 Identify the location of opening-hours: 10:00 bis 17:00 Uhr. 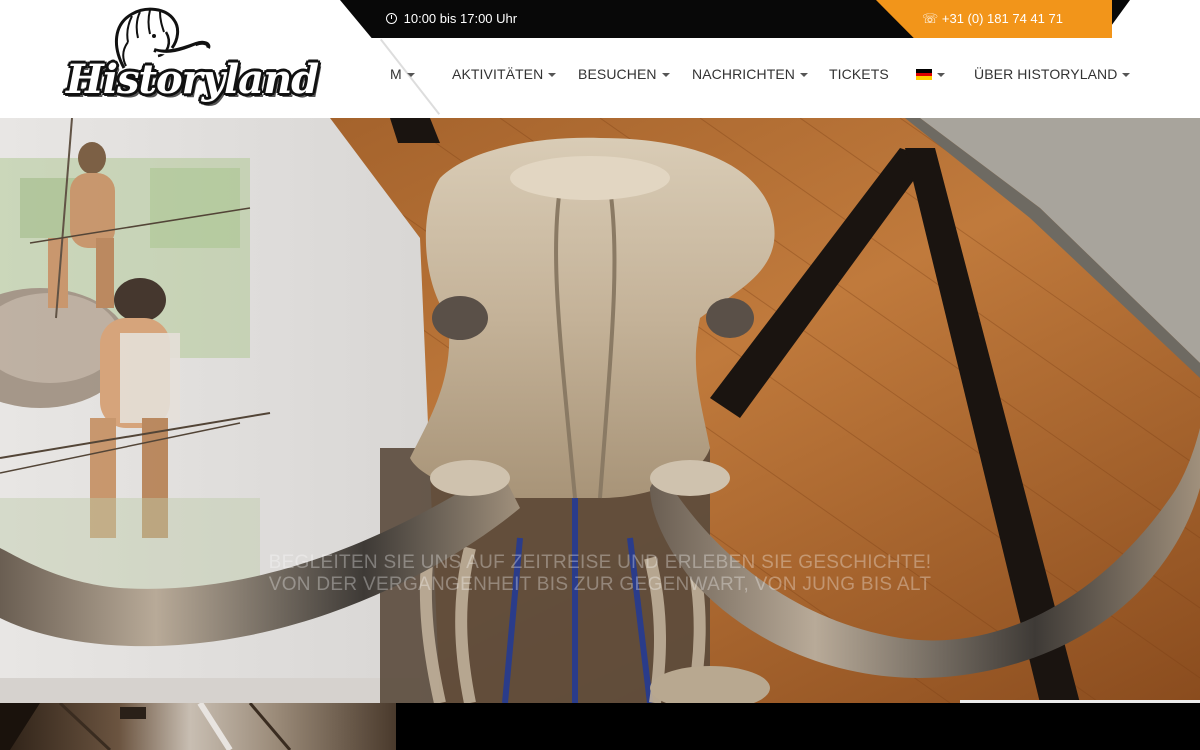
(451, 18).